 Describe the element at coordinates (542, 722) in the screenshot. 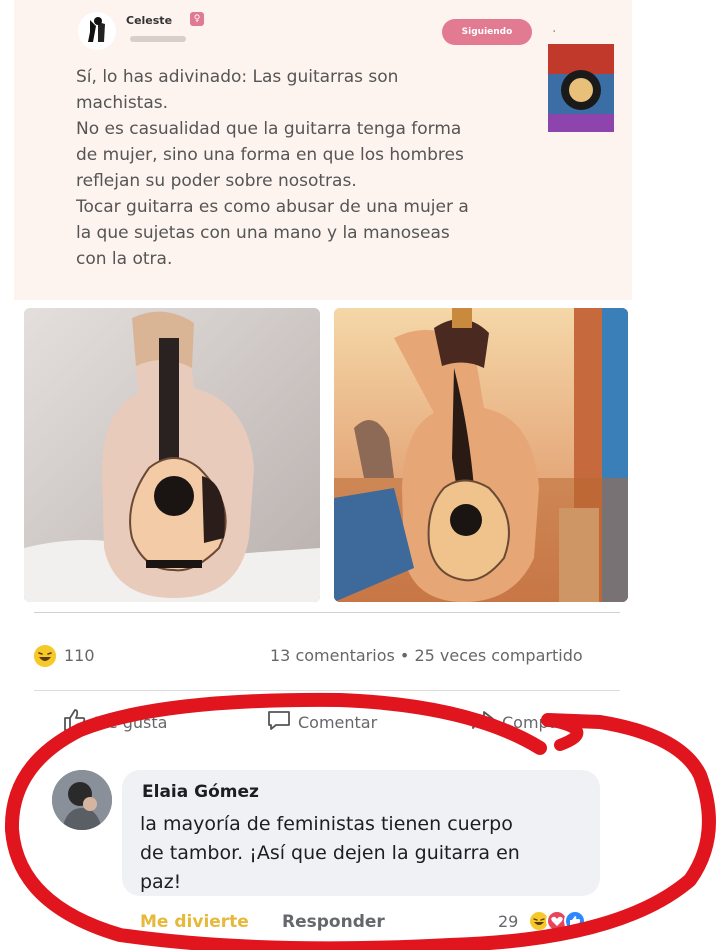

I see `share-label: Compartir` at that location.